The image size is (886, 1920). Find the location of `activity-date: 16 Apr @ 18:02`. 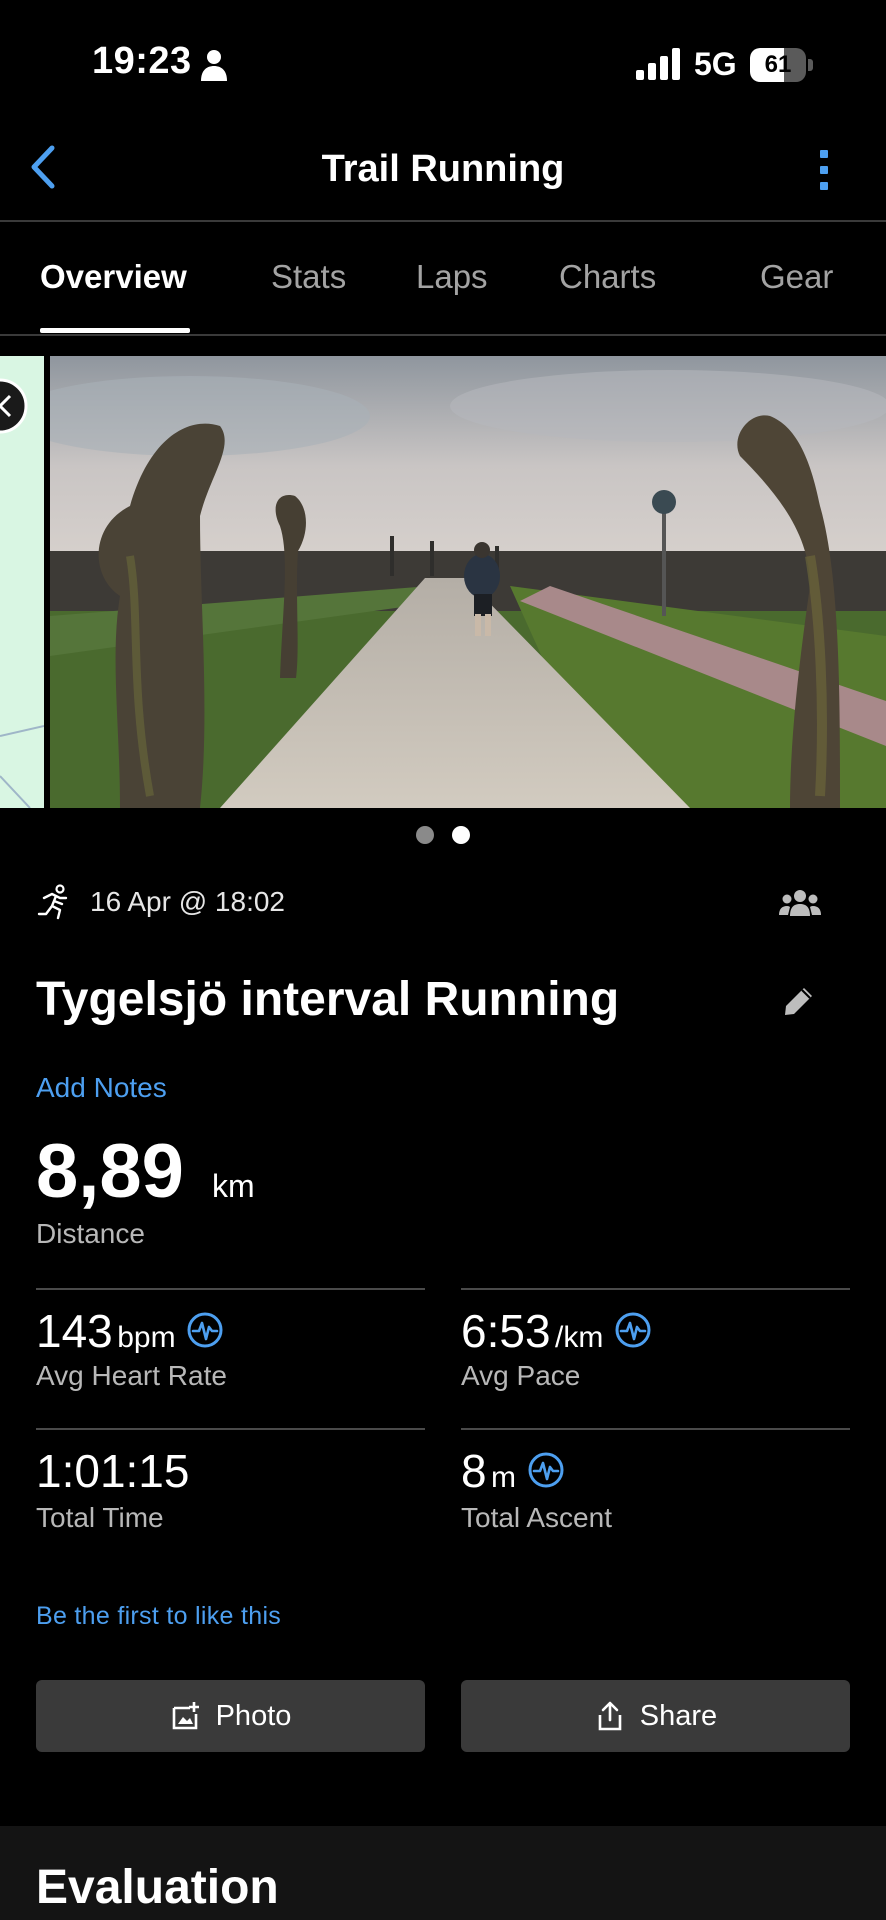

activity-date: 16 Apr @ 18:02 is located at coordinates (188, 901).